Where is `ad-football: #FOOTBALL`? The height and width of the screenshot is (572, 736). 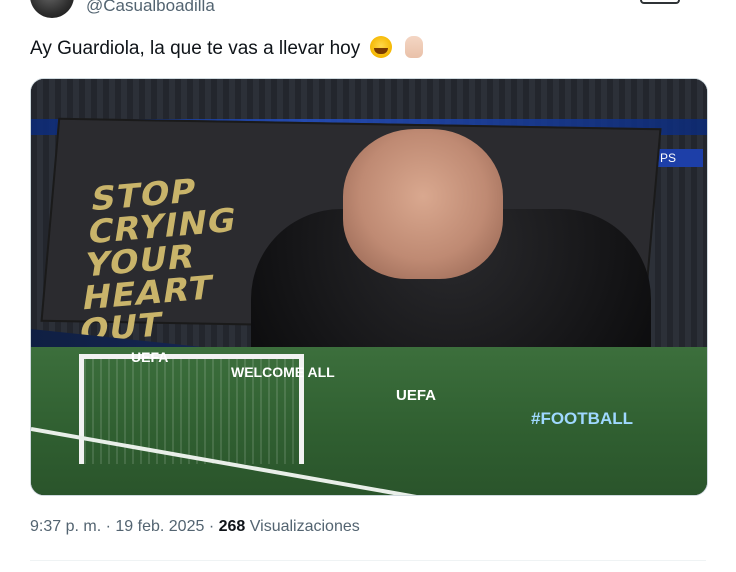 ad-football: #FOOTBALL is located at coordinates (582, 418).